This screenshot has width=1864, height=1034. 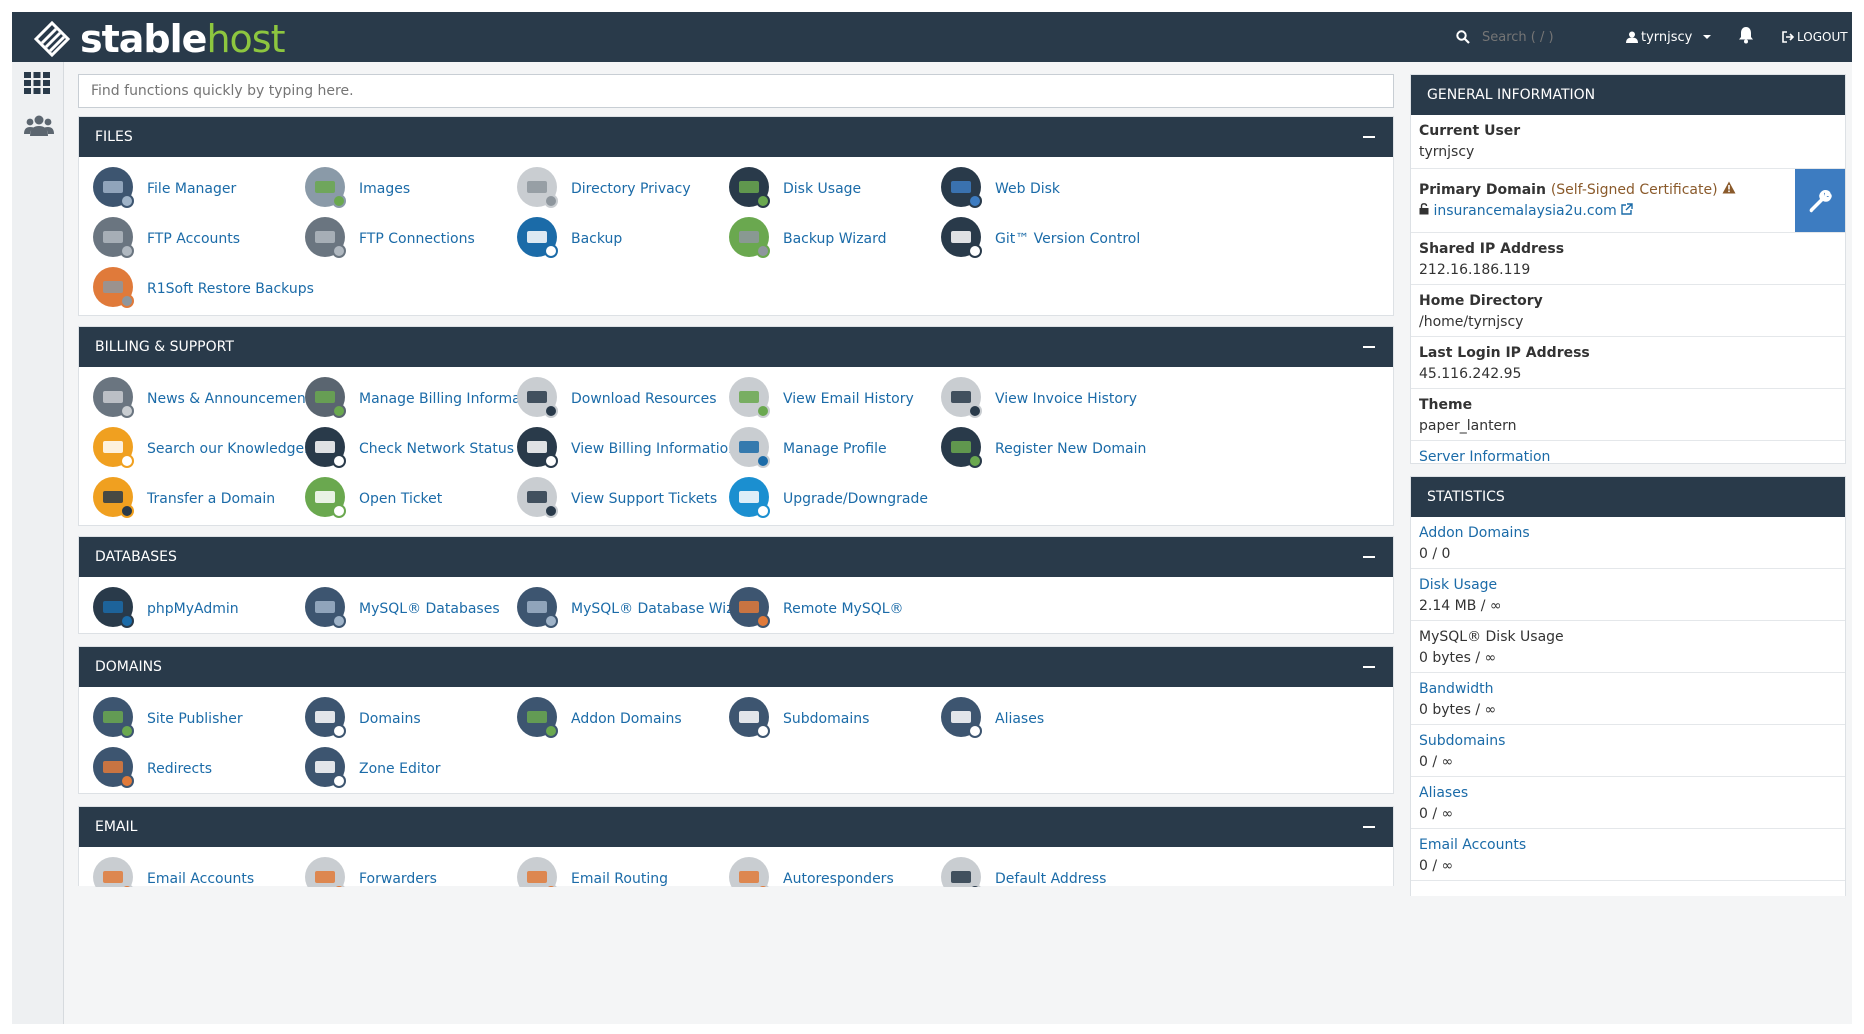 I want to click on upgrade-icon, so click(x=749, y=497).